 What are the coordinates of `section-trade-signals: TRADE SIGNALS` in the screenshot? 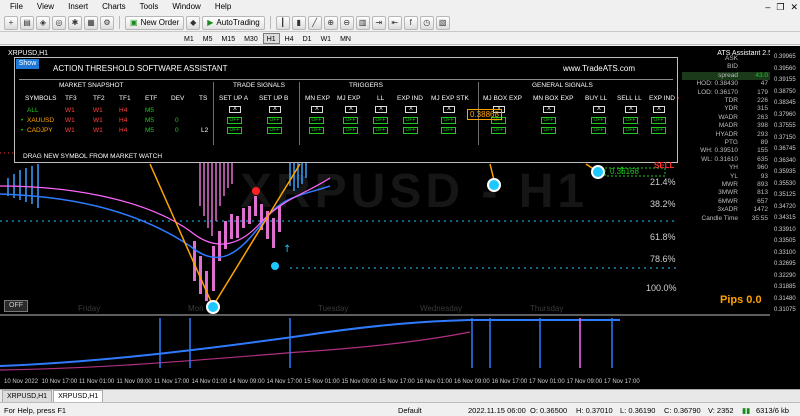 It's located at (259, 85).